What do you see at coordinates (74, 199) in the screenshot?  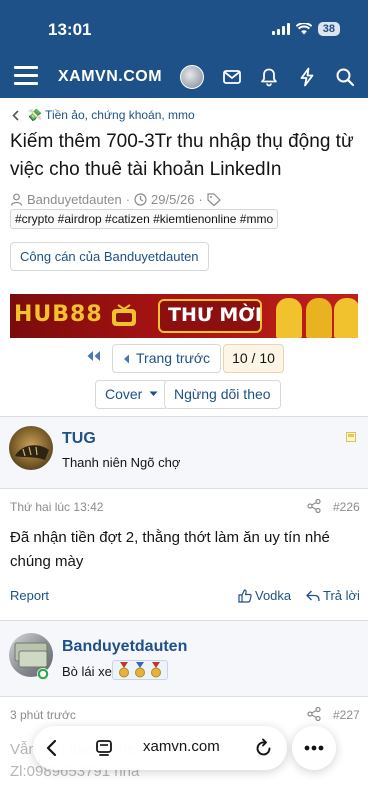 I see `thread-author: Banduyetdauten` at bounding box center [74, 199].